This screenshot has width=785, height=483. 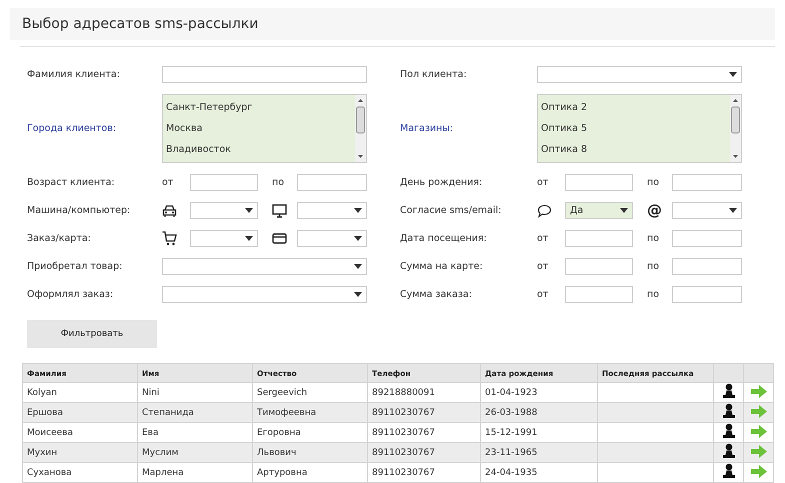 What do you see at coordinates (79, 210) in the screenshot?
I see `field-label: Машина/компьютер:` at bounding box center [79, 210].